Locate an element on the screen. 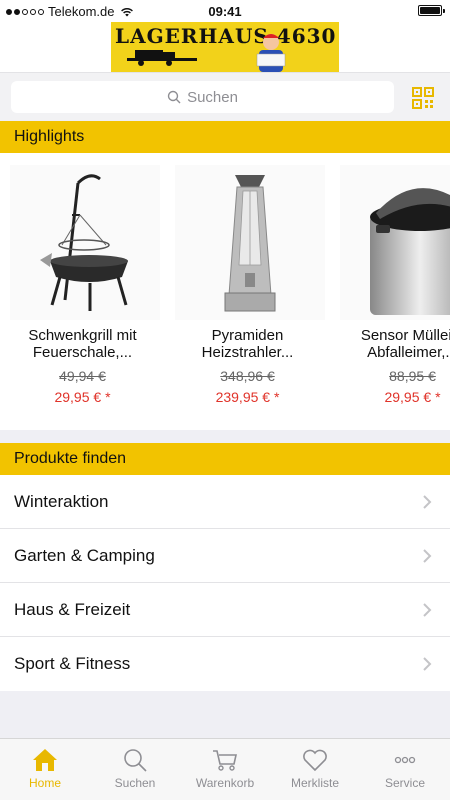 Image resolution: width=450 pixels, height=800 pixels. search-input: Suchen is located at coordinates (202, 97).